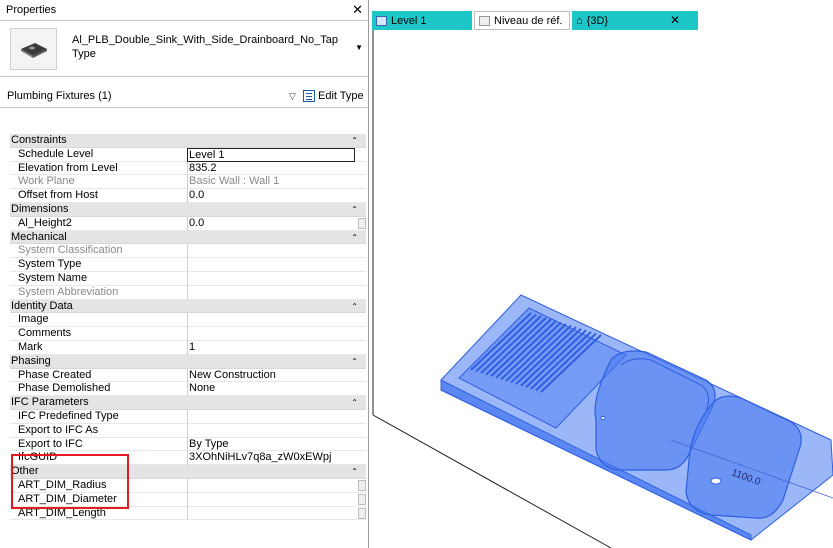  Describe the element at coordinates (188, 361) in the screenshot. I see `group-header: Phasing ⌃` at that location.